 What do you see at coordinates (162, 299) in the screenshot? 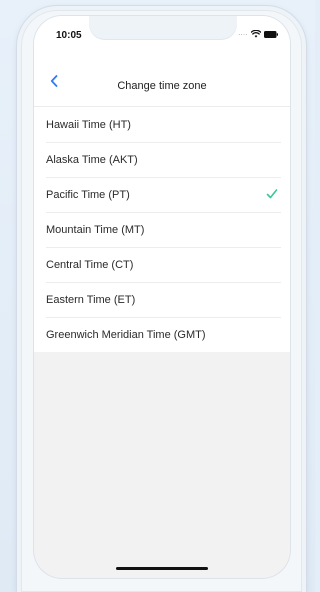
I see `time-zone-option: Eastern Time (ET)` at bounding box center [162, 299].